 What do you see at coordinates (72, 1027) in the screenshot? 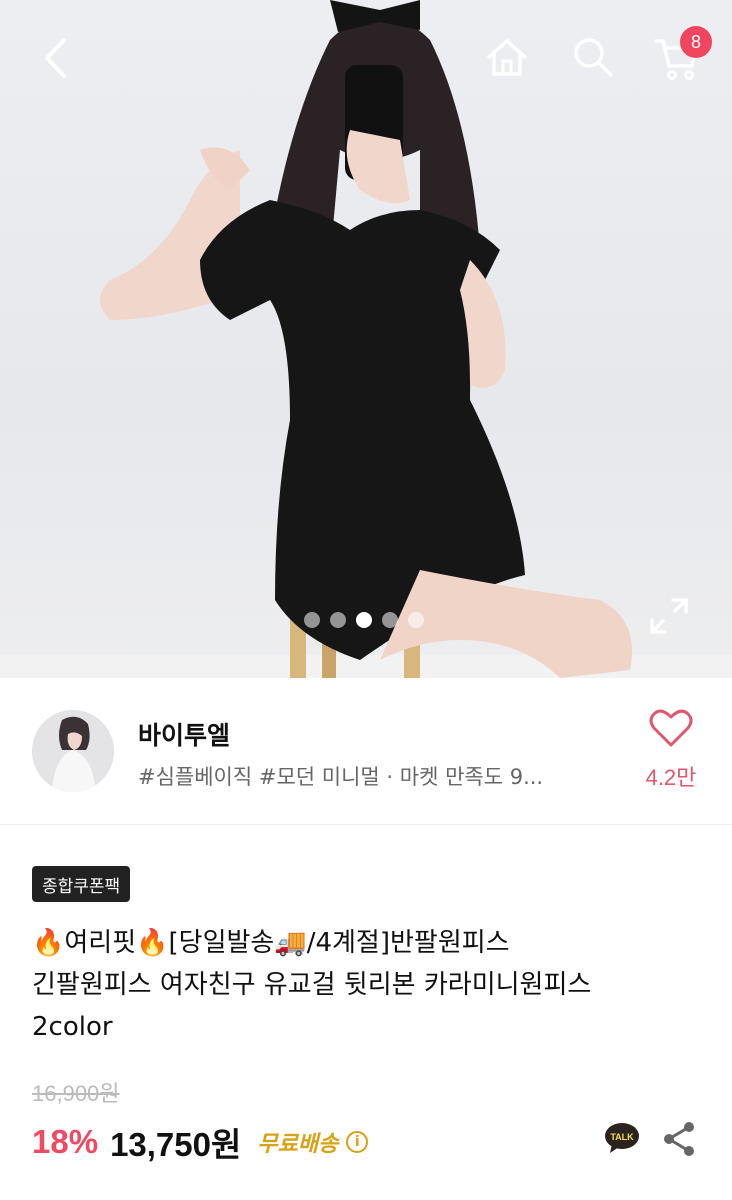
I see `product-title-line: 2color` at bounding box center [72, 1027].